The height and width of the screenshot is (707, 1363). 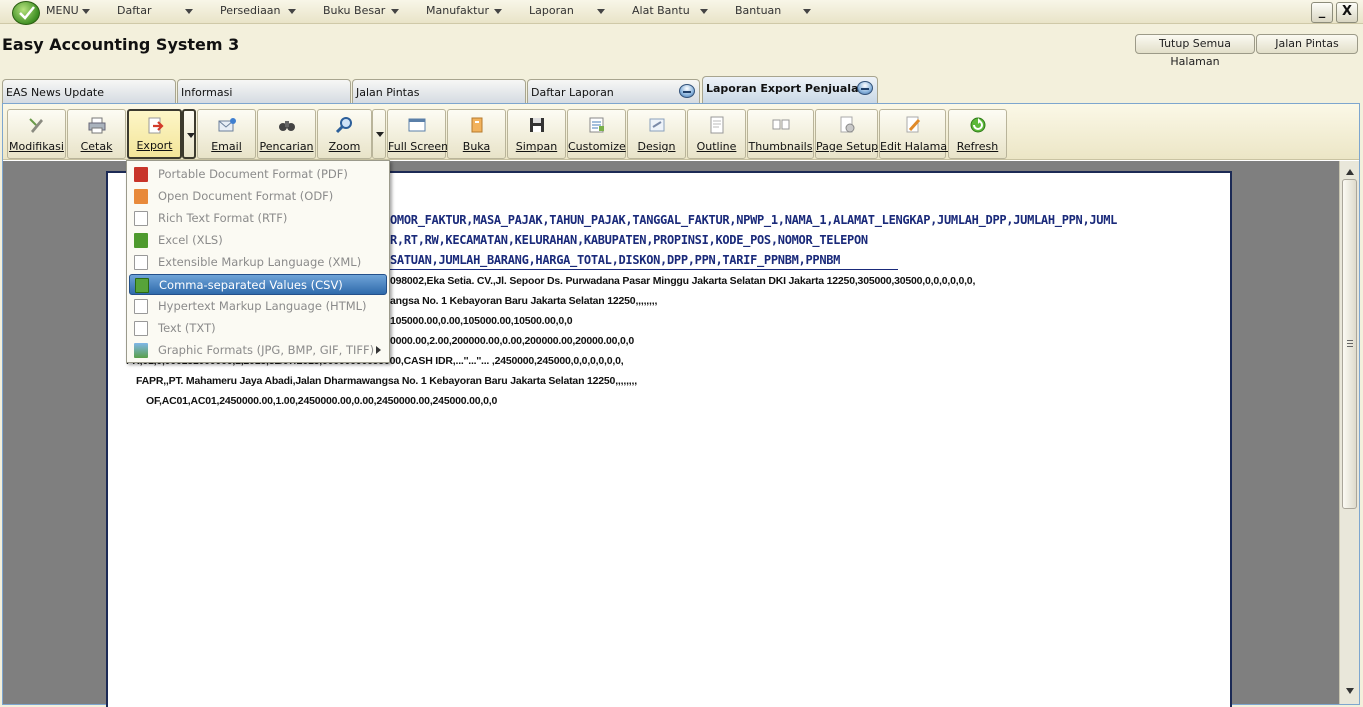 I want to click on export-rtf-label: Rich Text Format (RTF), so click(x=223, y=218).